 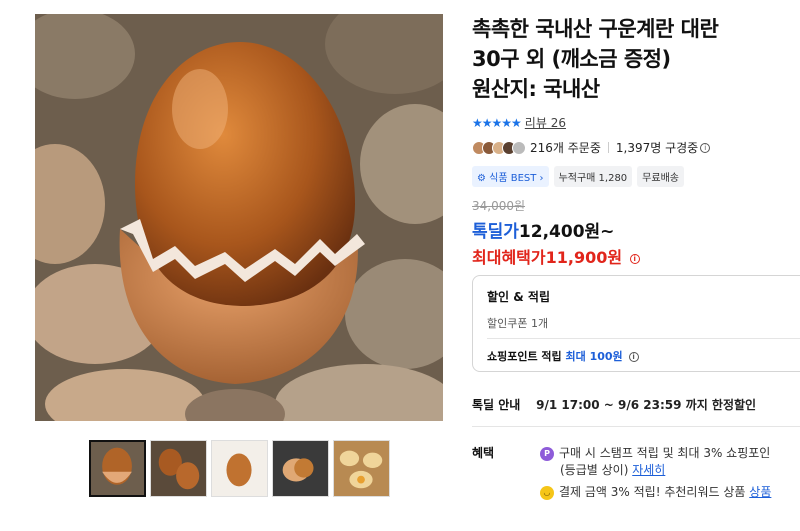 I want to click on benefit-stamp-text: 구매 시 스탬프 적립 및 최대 3% 쇼핑포인, so click(x=665, y=453).